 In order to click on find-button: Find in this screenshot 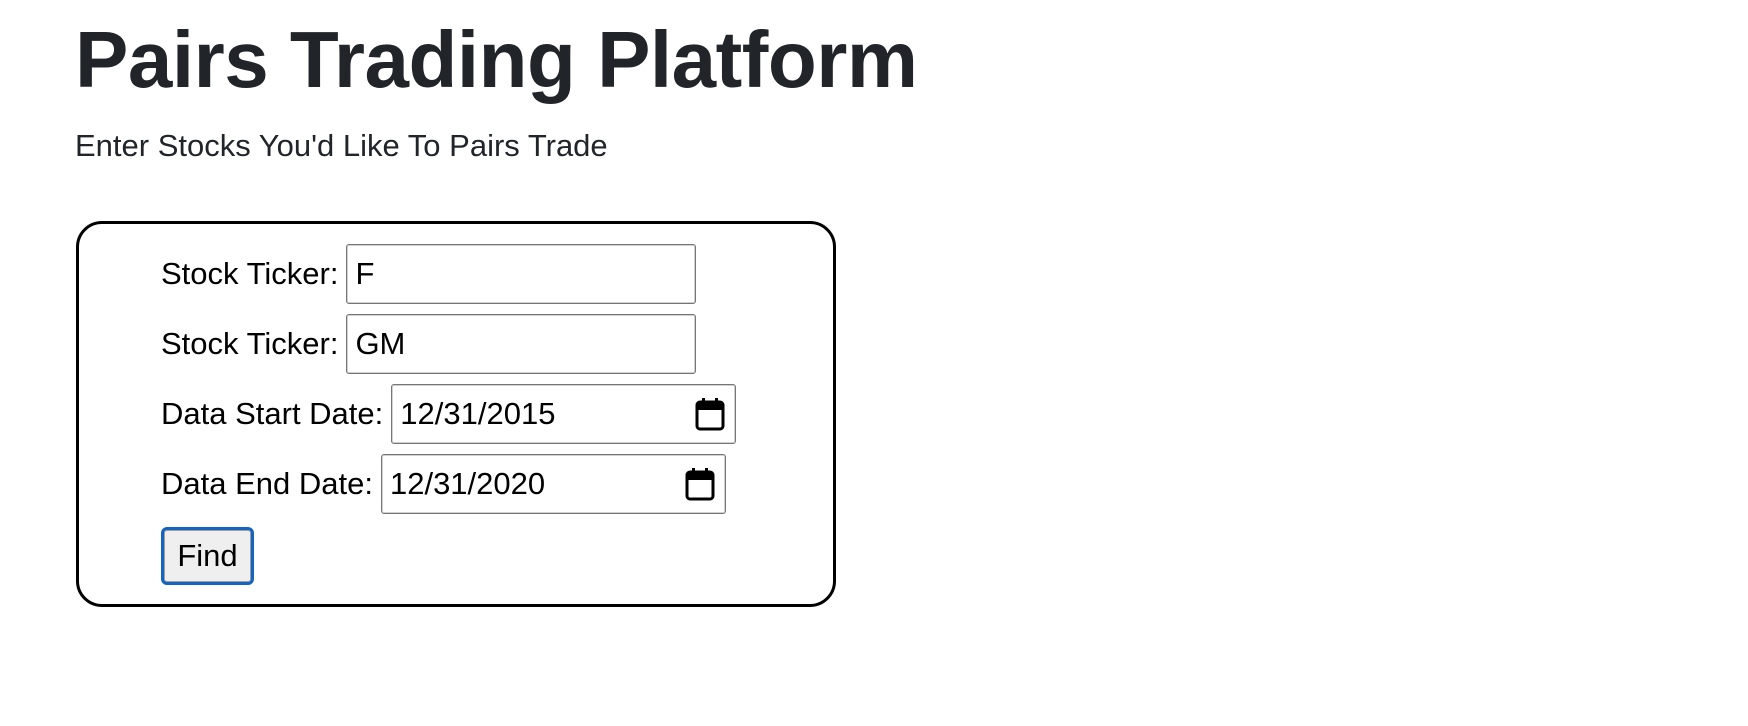, I will do `click(207, 556)`.